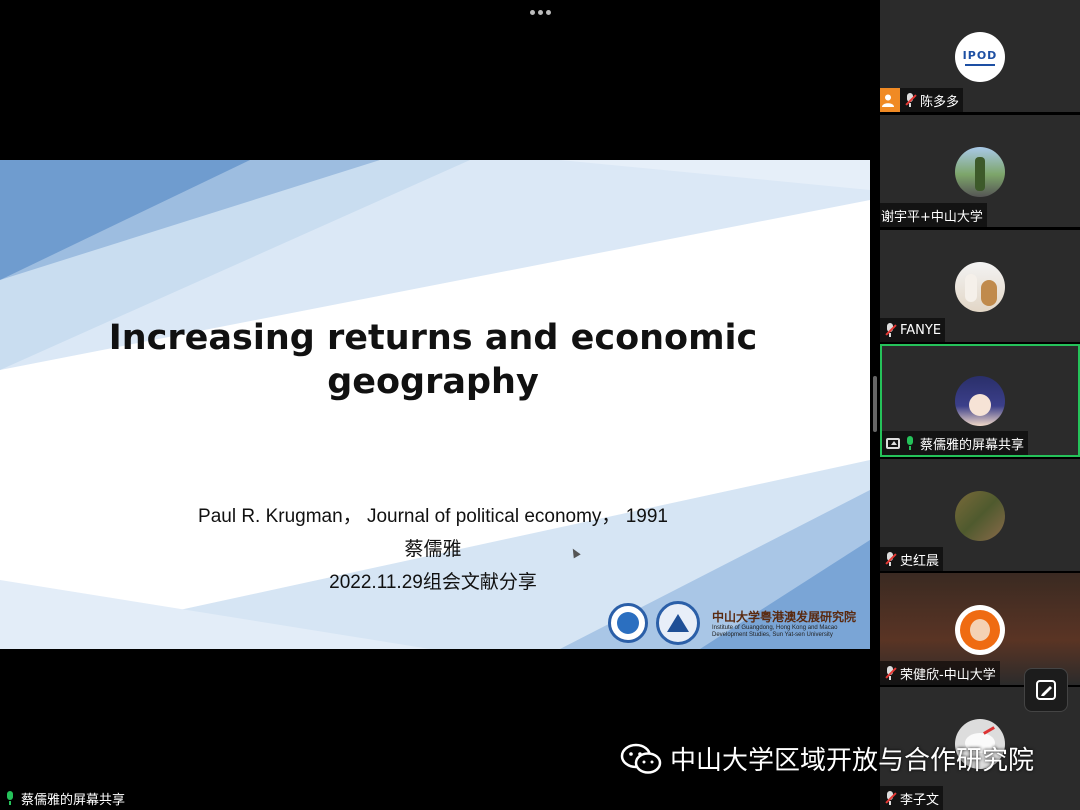 This screenshot has height=810, width=1080. I want to click on participant-name: FANYE, so click(921, 330).